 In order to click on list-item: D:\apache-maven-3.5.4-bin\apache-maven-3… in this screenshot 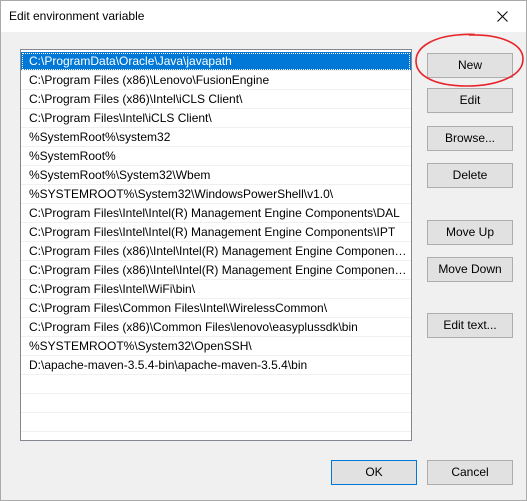, I will do `click(216, 365)`.